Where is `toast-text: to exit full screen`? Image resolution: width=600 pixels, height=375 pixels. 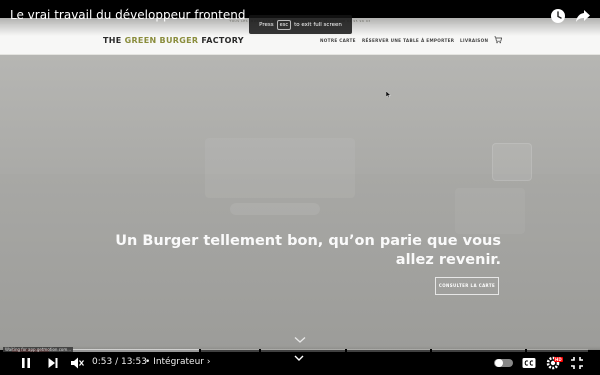
toast-text: to exit full screen is located at coordinates (318, 24).